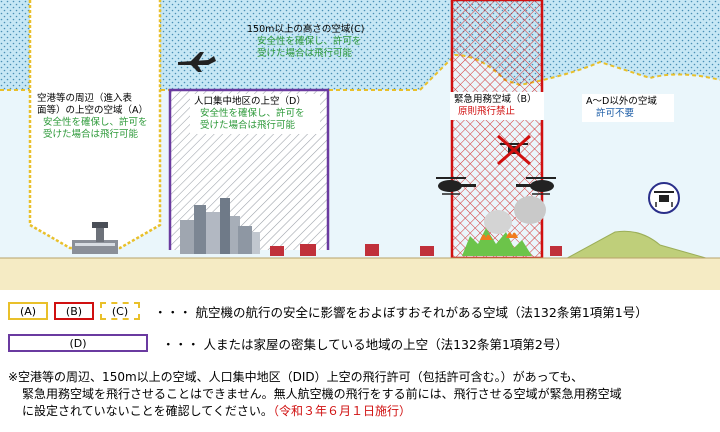 The width and height of the screenshot is (720, 432). Describe the element at coordinates (91, 134) in the screenshot. I see `zone-a-note-2: 受けた場合は飛行可能` at that location.